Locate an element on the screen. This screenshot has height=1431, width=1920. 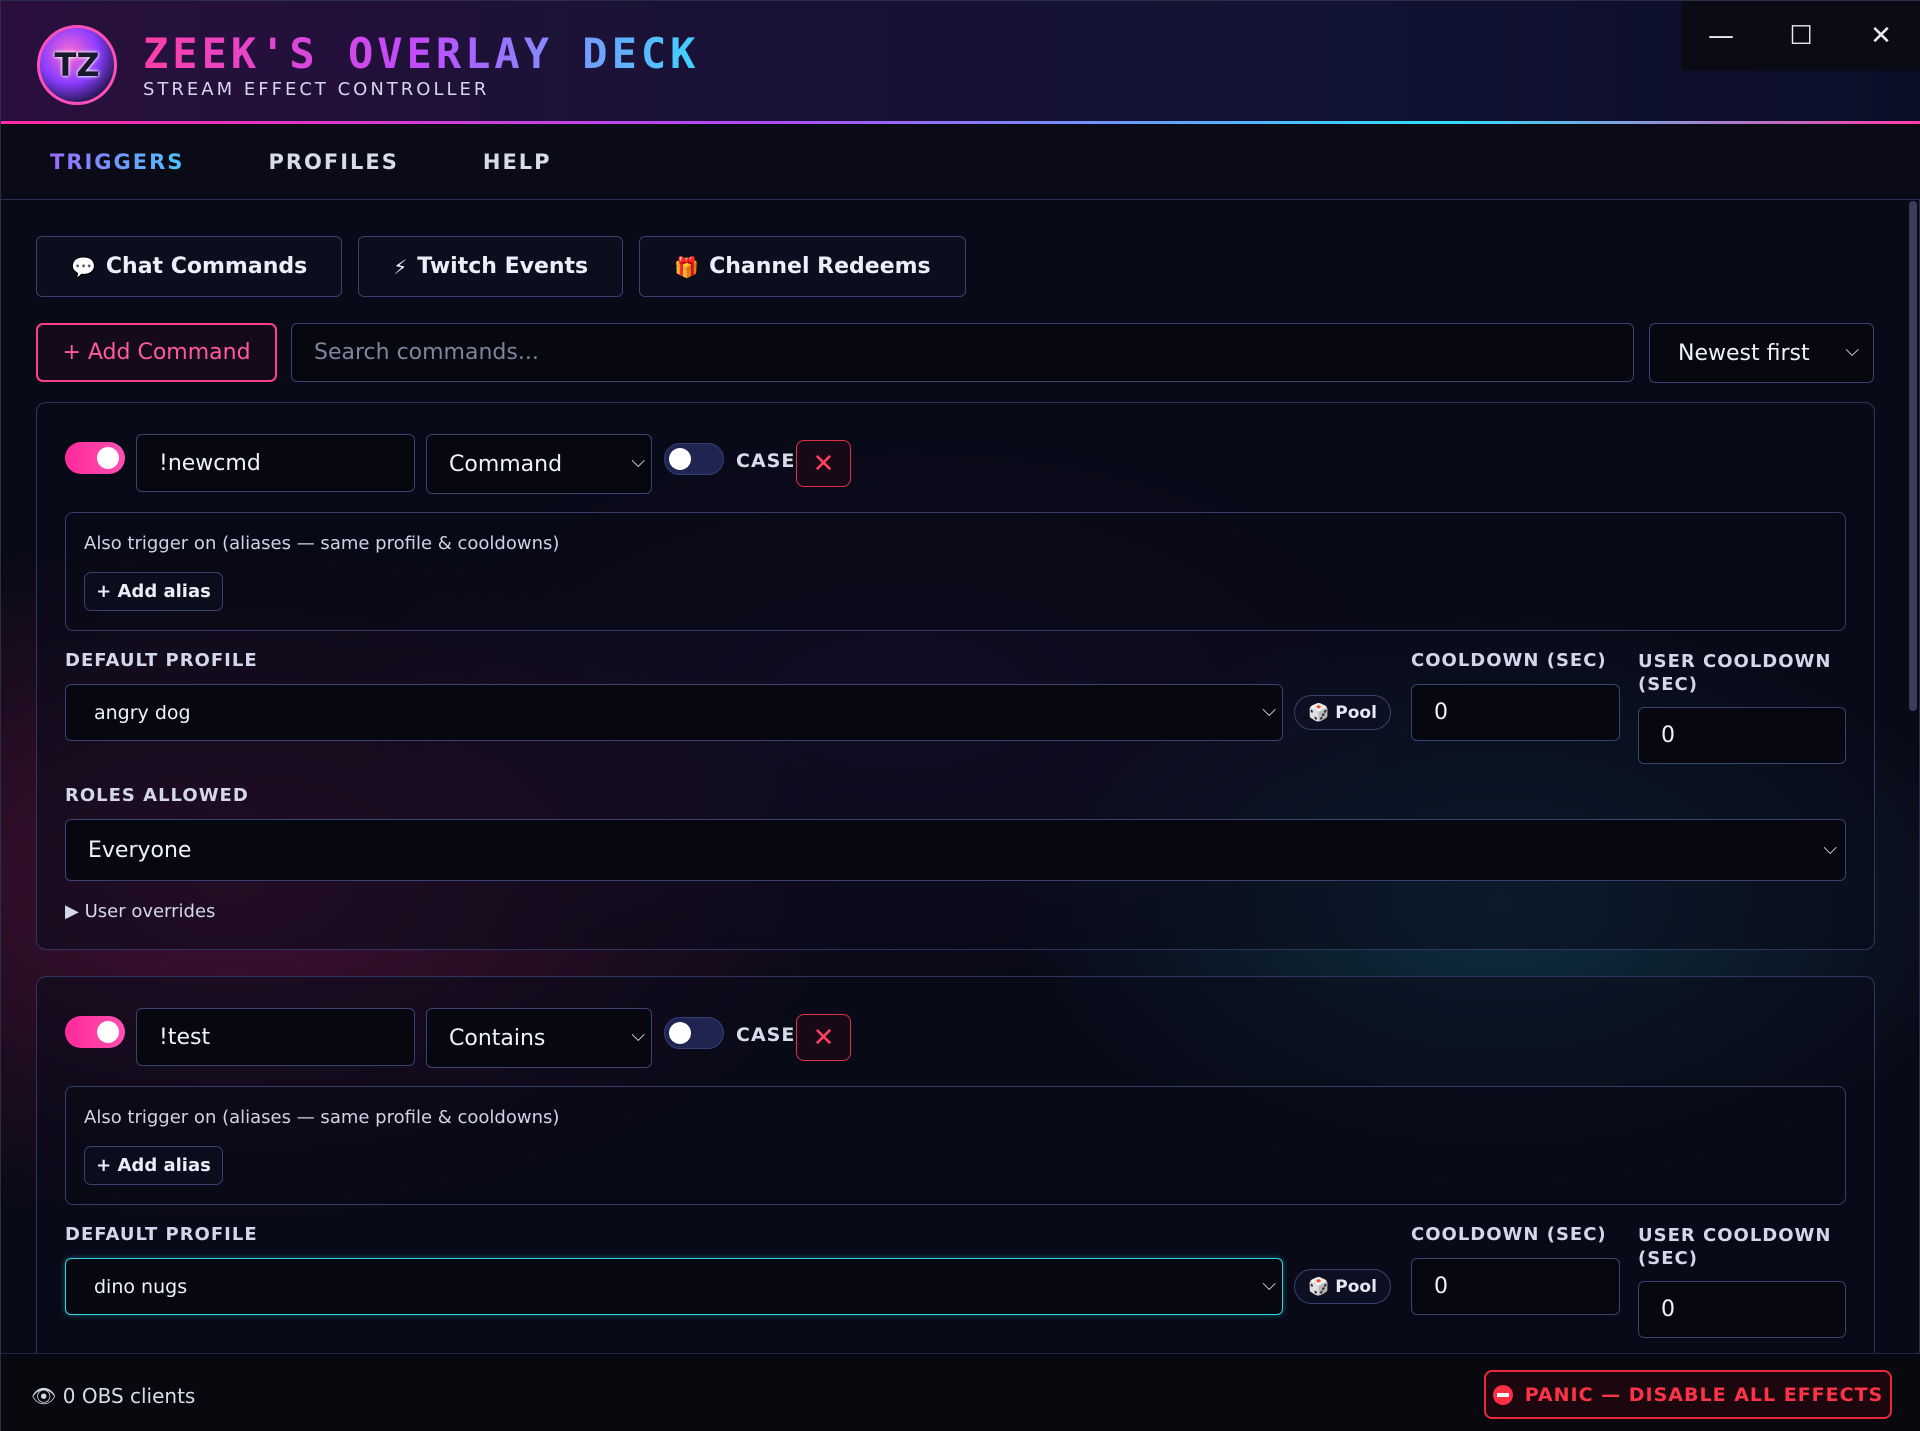
gift-icon: 🎁 is located at coordinates (687, 266).